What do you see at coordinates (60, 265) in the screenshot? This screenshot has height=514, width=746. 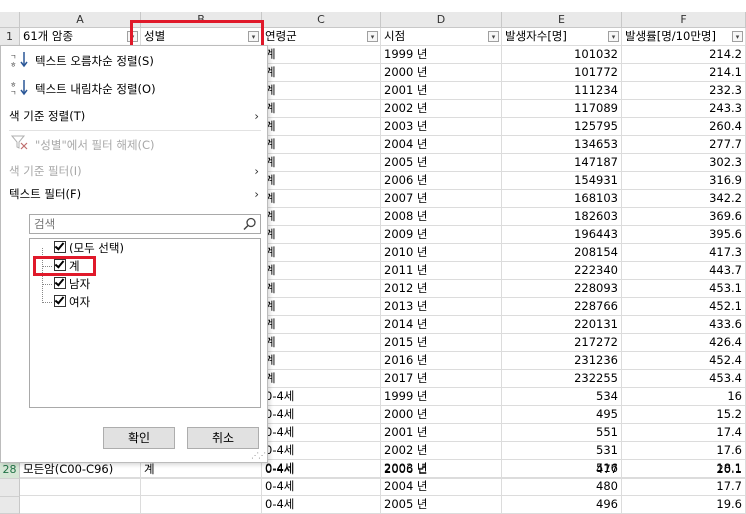 I see `checkbox-checked` at bounding box center [60, 265].